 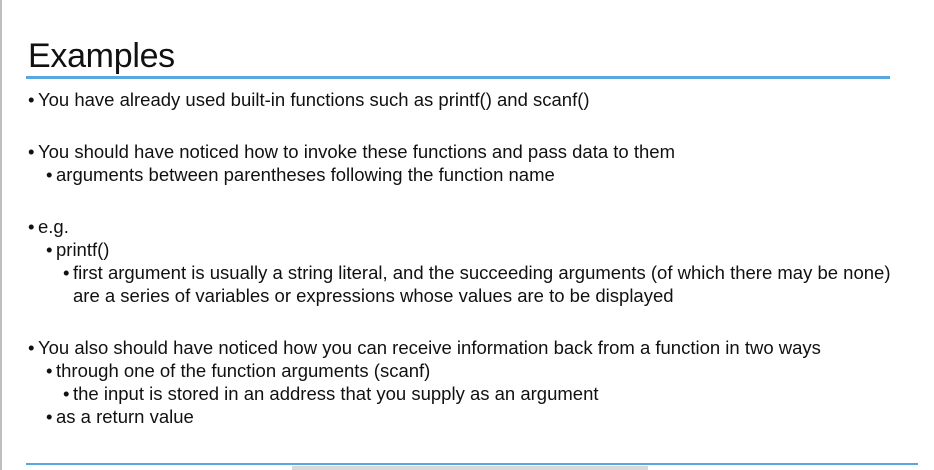 I want to click on footer-rule, so click(x=472, y=464).